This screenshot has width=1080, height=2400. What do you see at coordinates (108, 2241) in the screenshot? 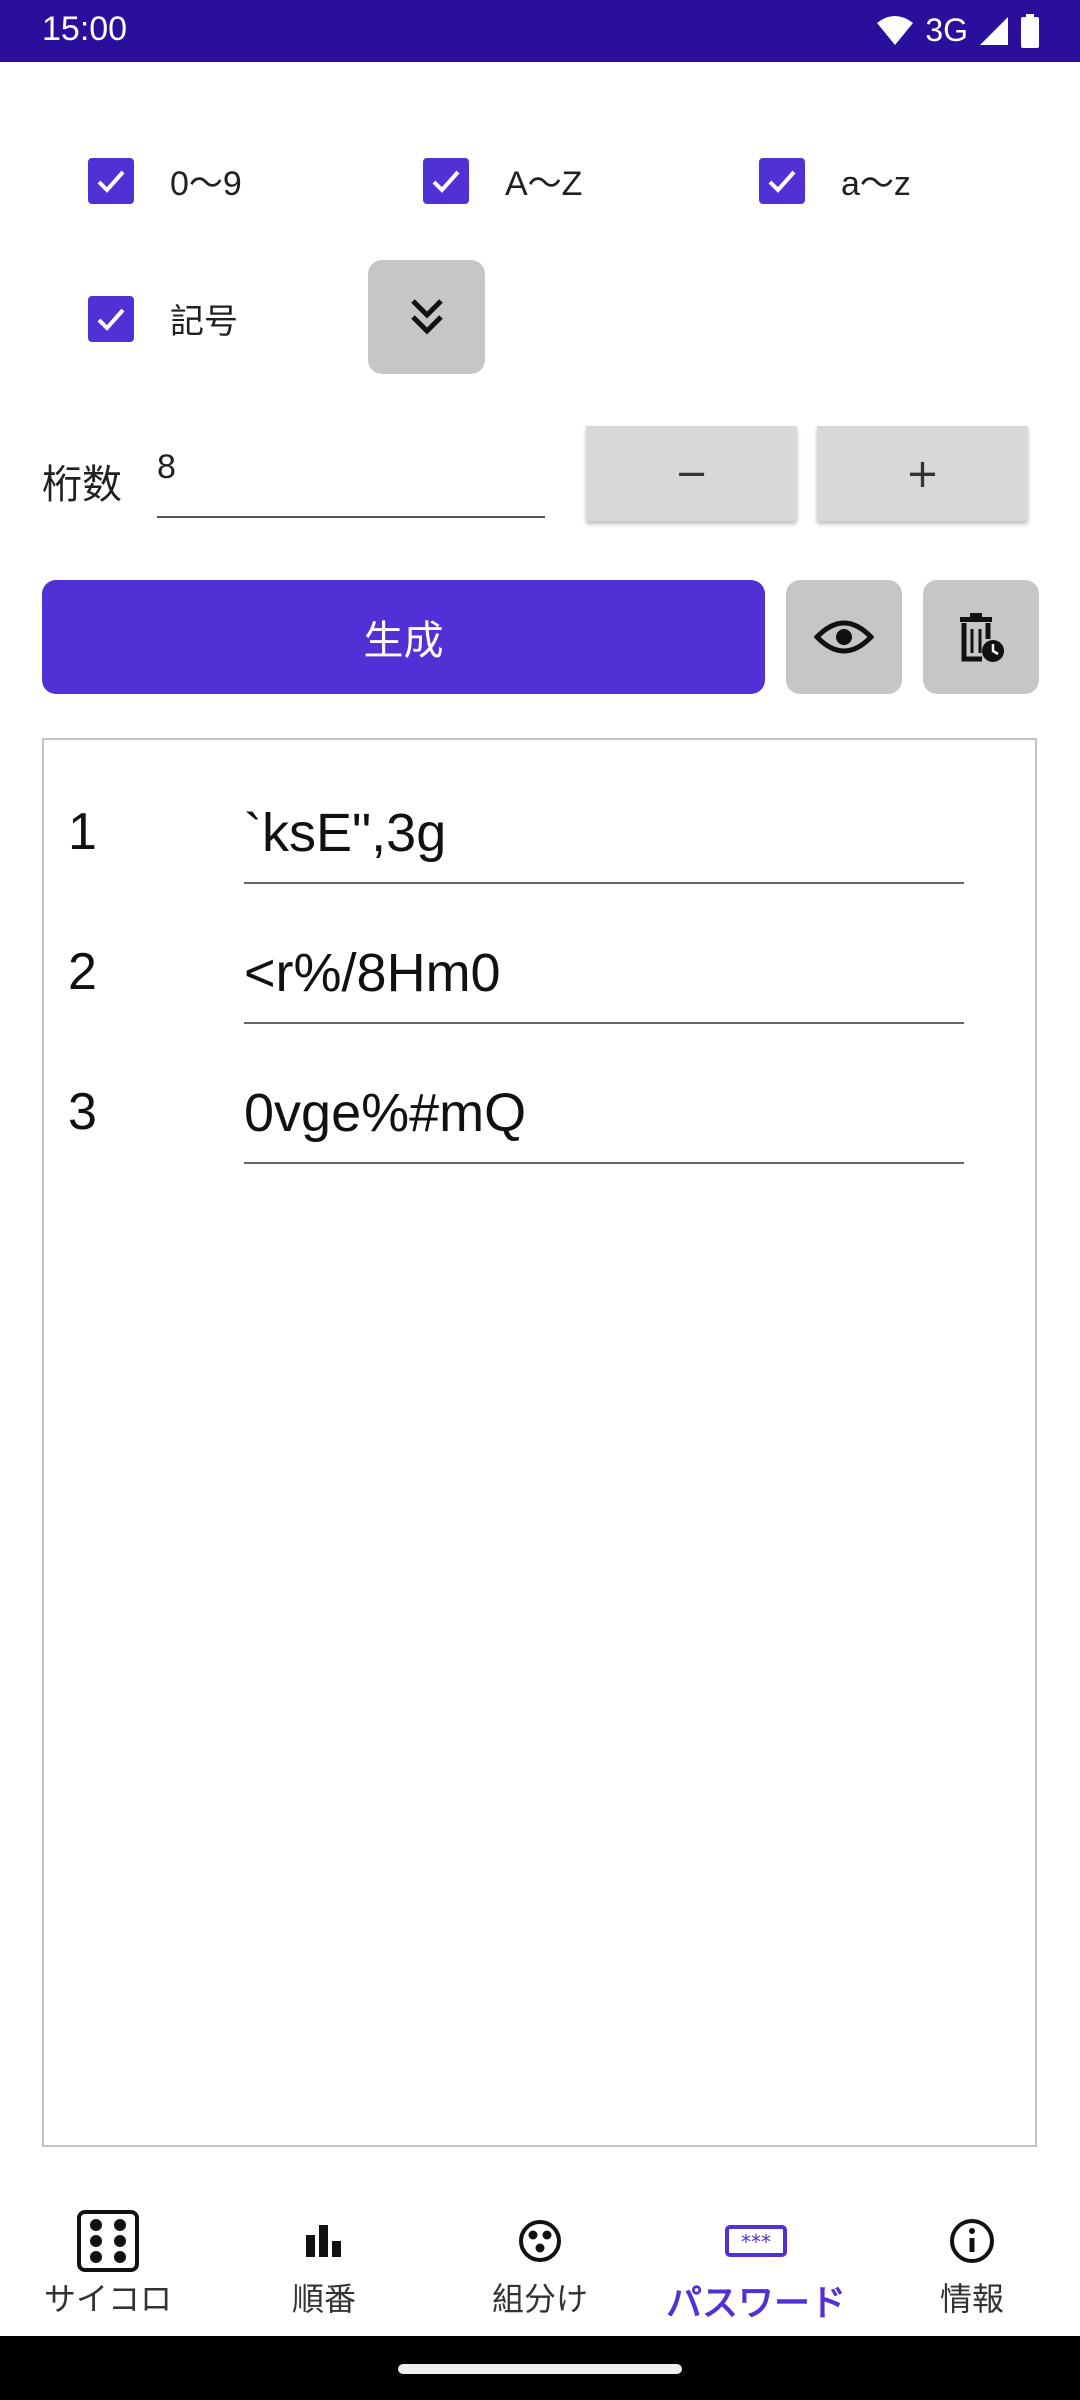
I see `dice-icon` at bounding box center [108, 2241].